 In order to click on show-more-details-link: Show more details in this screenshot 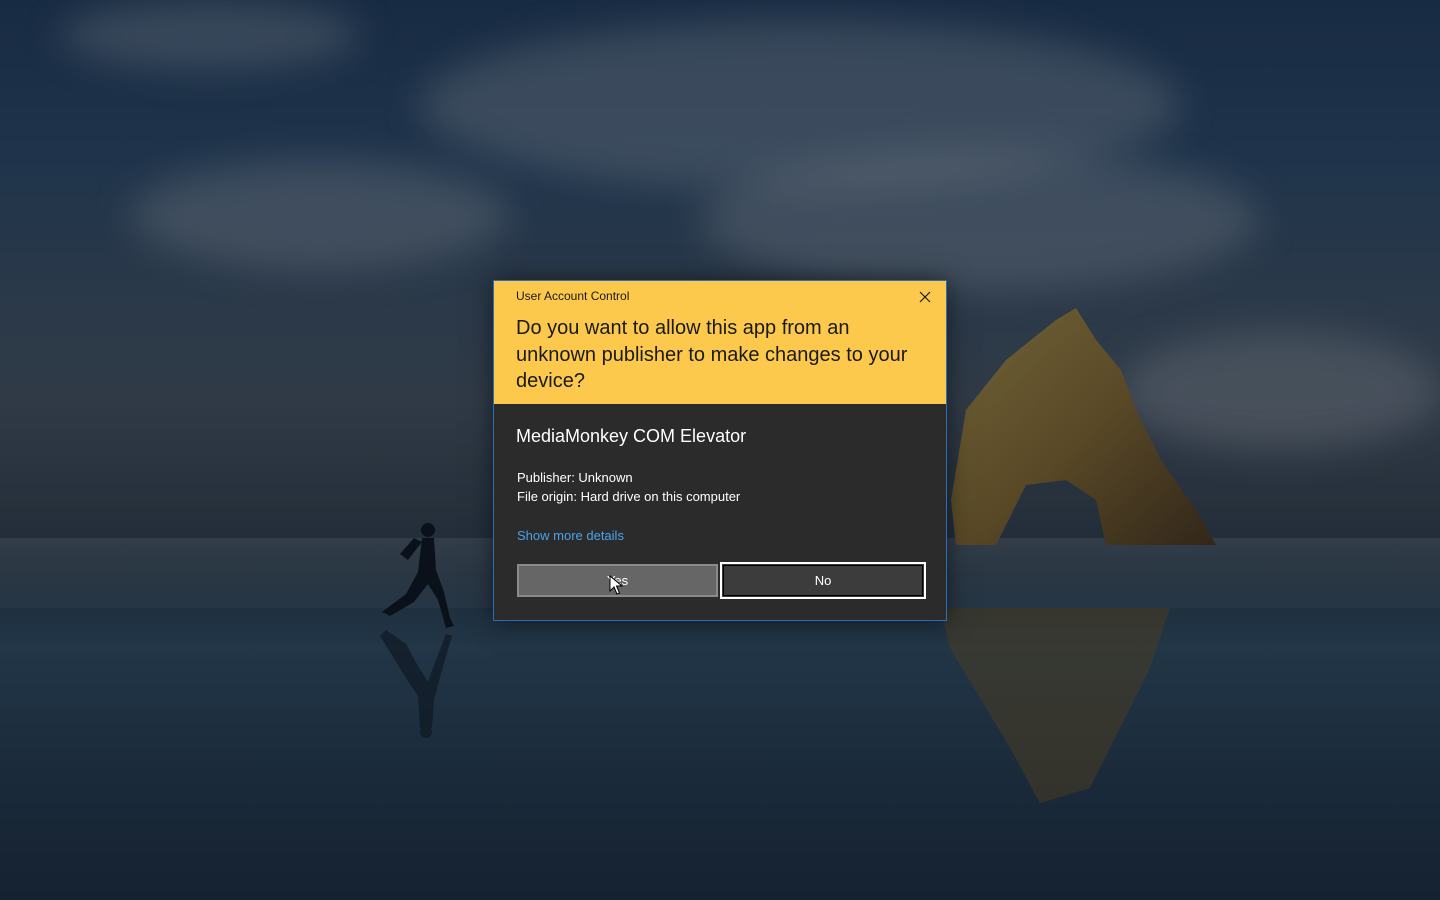, I will do `click(570, 535)`.